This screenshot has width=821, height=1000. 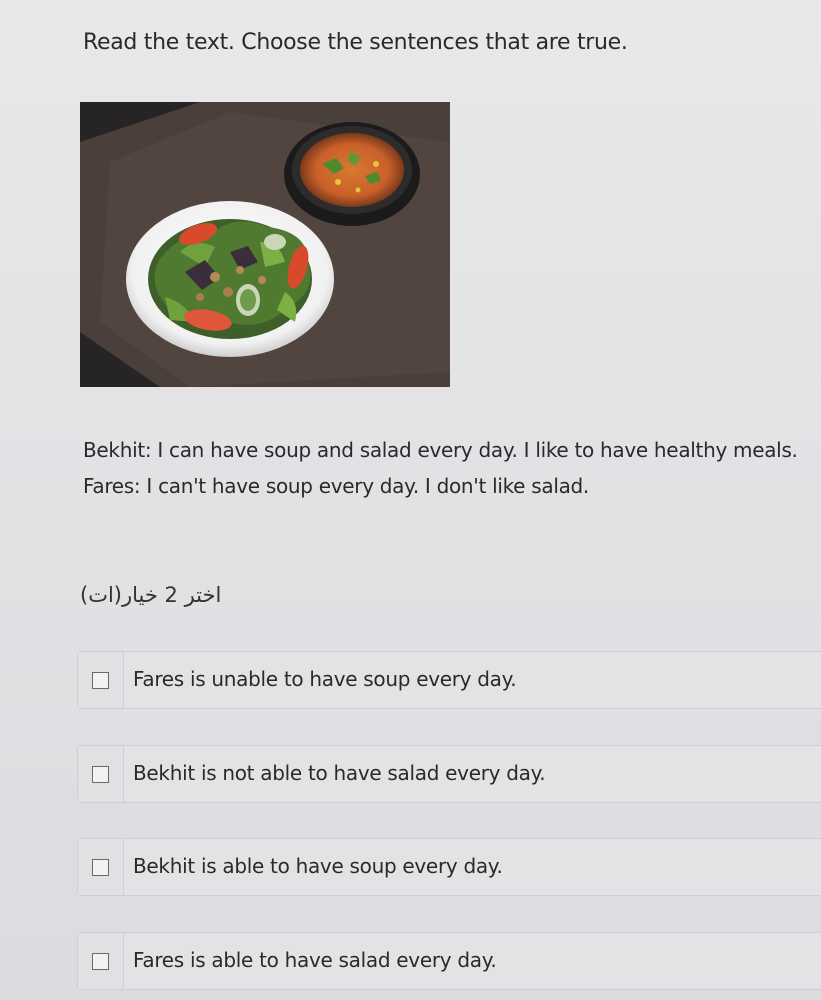 I want to click on option-fares-unable-soup: Fares is unable to have soup every day., so click(x=449, y=680).